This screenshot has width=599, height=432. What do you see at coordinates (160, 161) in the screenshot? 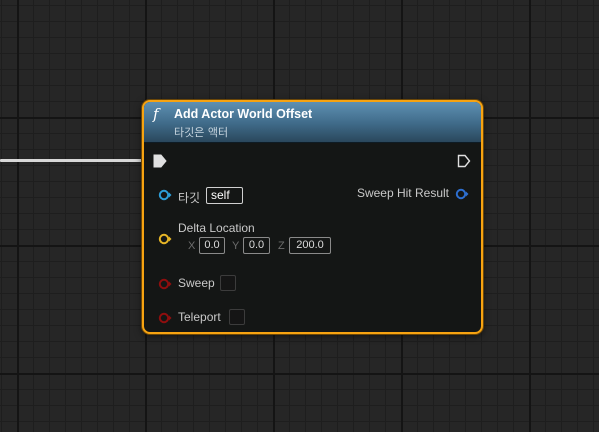
I see `exec-in-pin-icon` at bounding box center [160, 161].